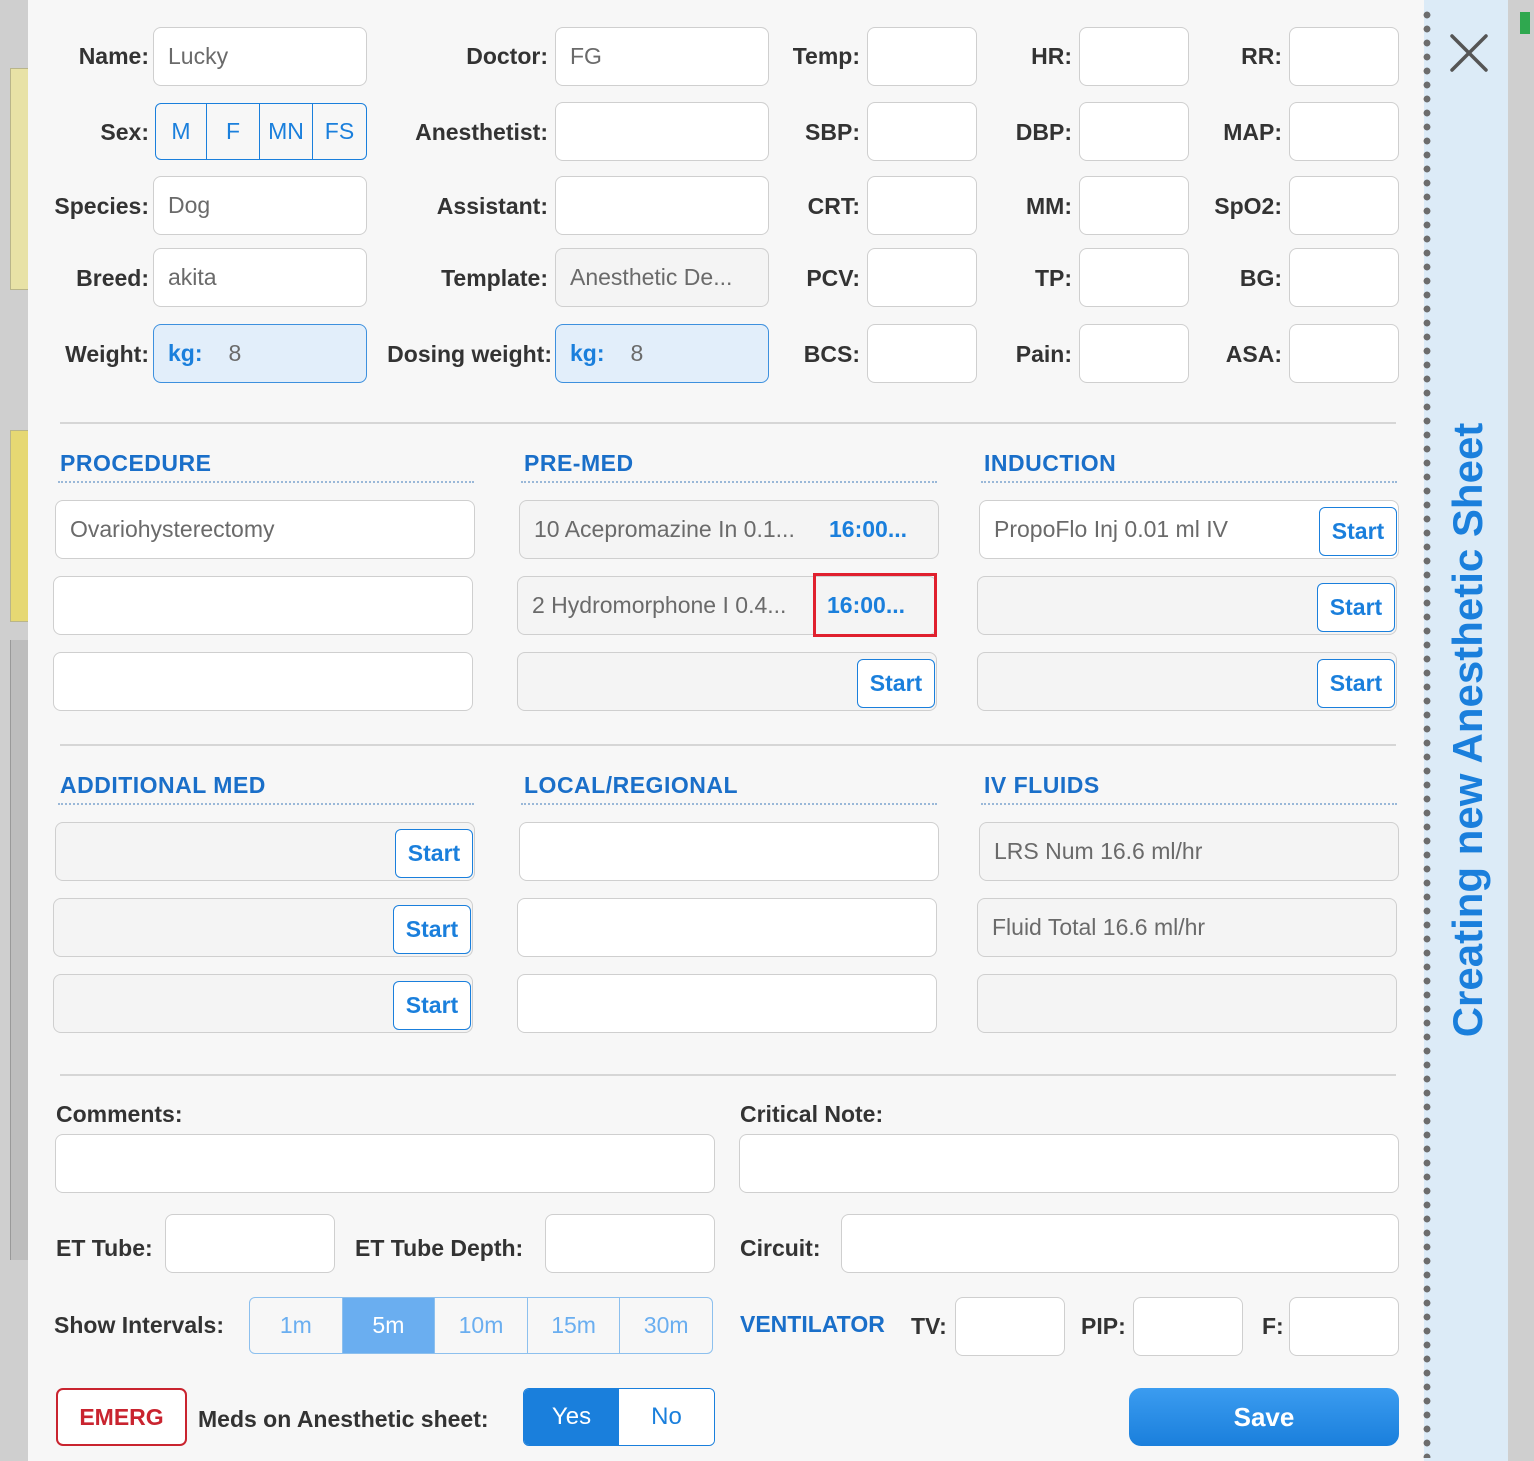 Image resolution: width=1534 pixels, height=1461 pixels. I want to click on pain-field, so click(1134, 353).